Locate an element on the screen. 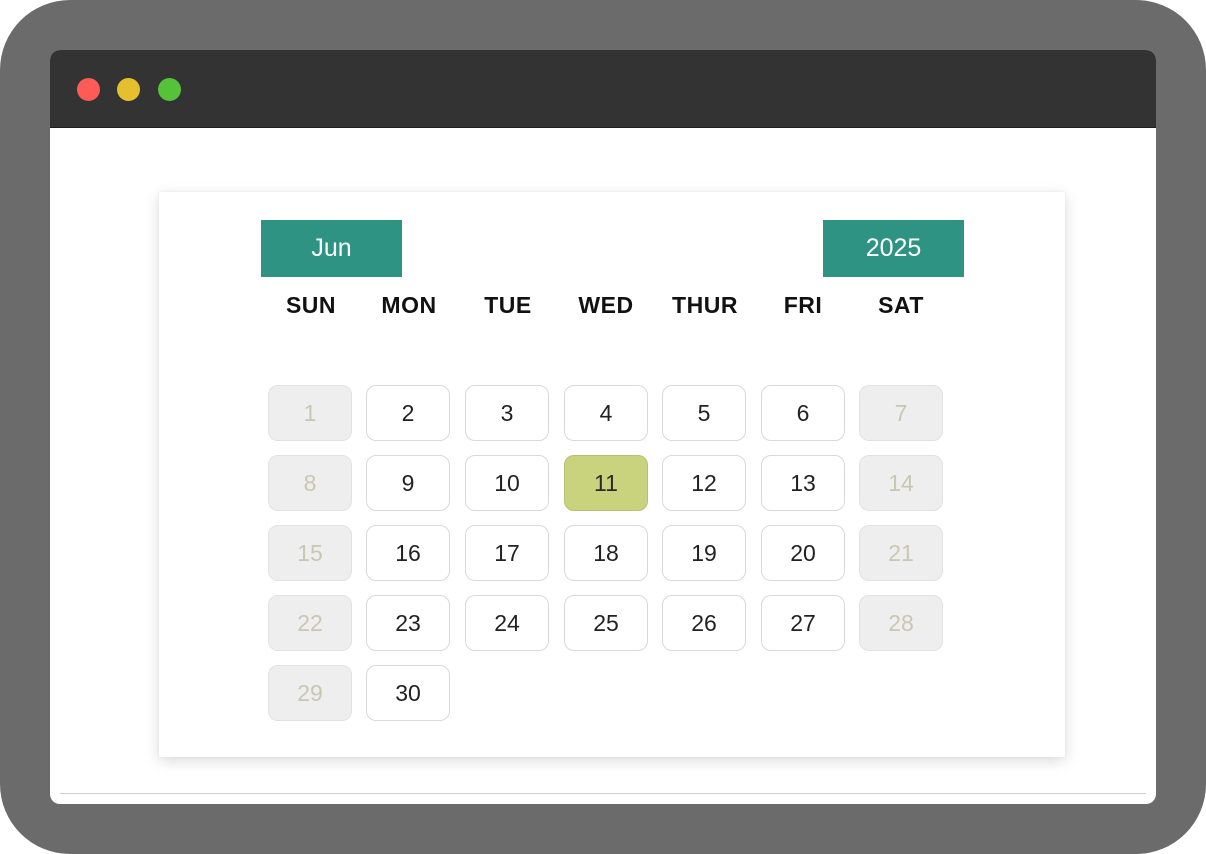 The height and width of the screenshot is (854, 1206). day-cell: 10 is located at coordinates (507, 483).